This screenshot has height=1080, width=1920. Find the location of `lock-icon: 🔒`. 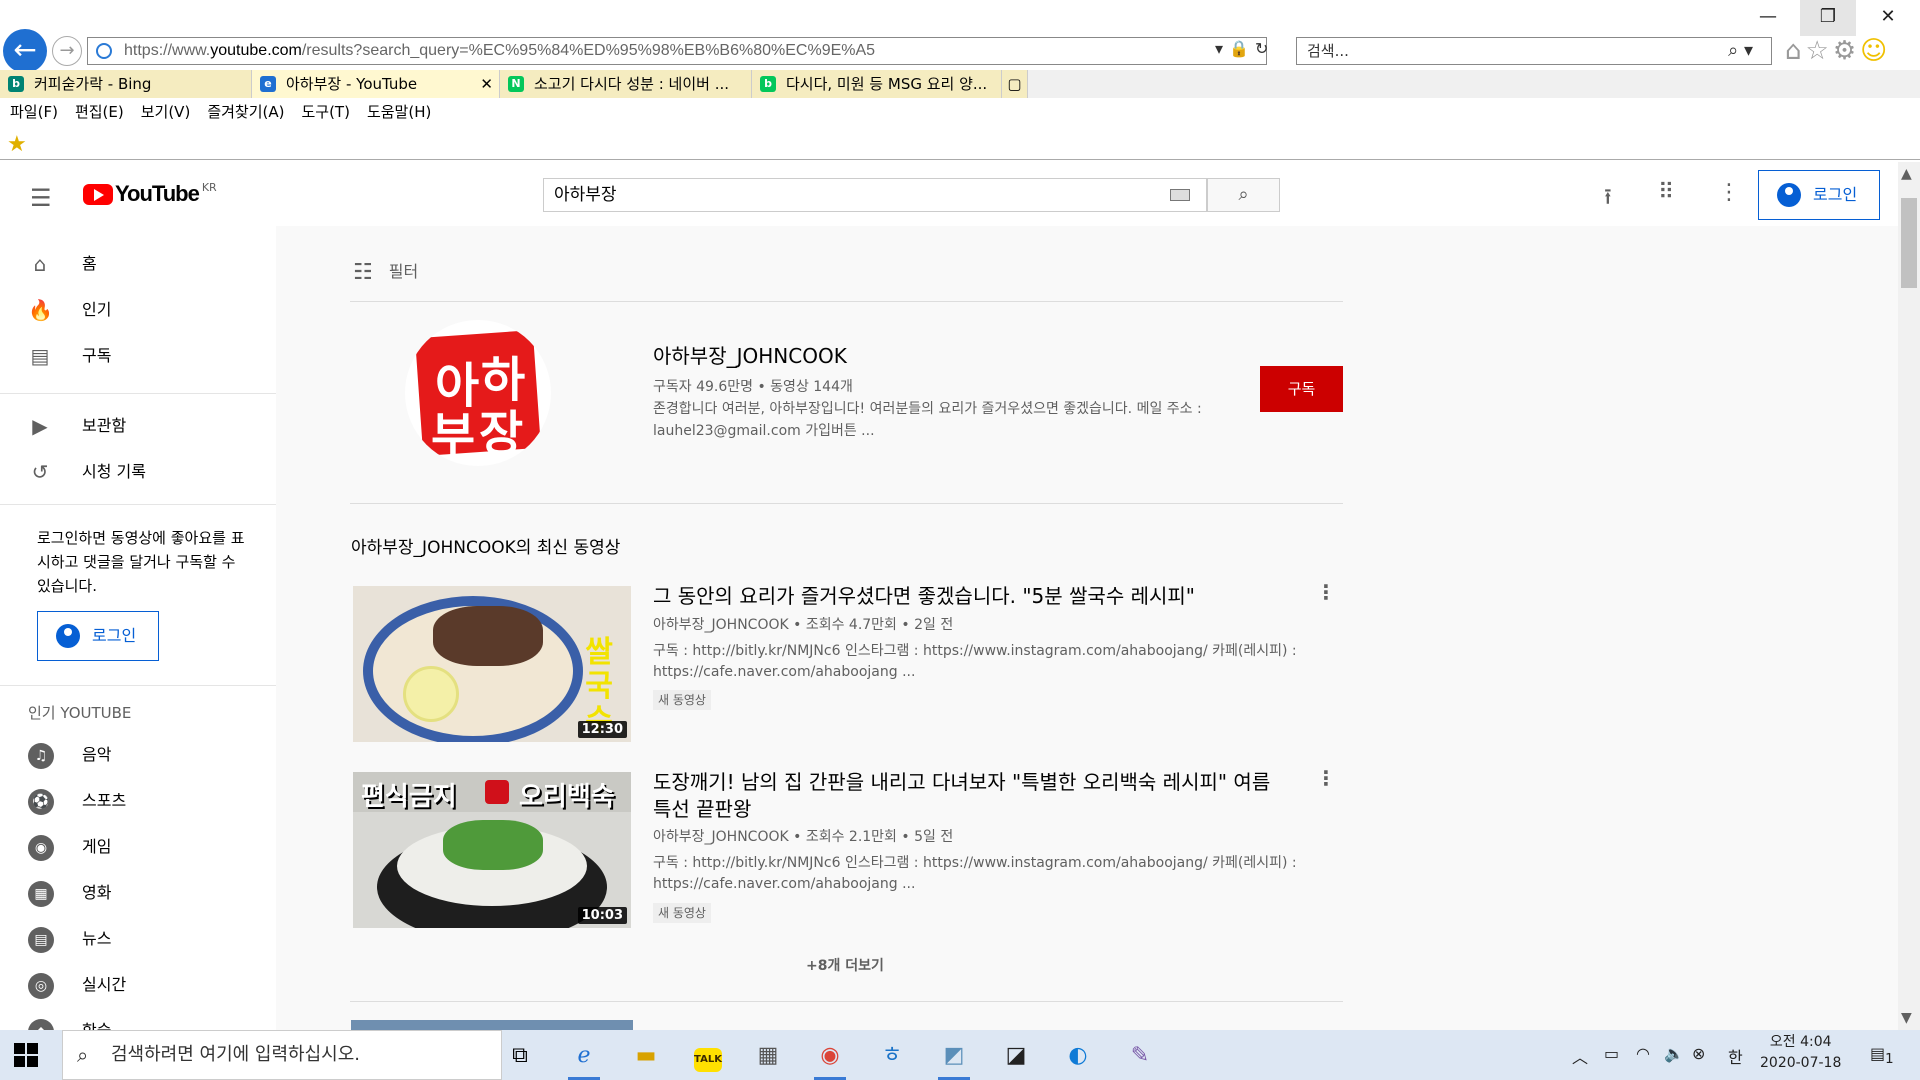

lock-icon: 🔒 is located at coordinates (1242, 48).